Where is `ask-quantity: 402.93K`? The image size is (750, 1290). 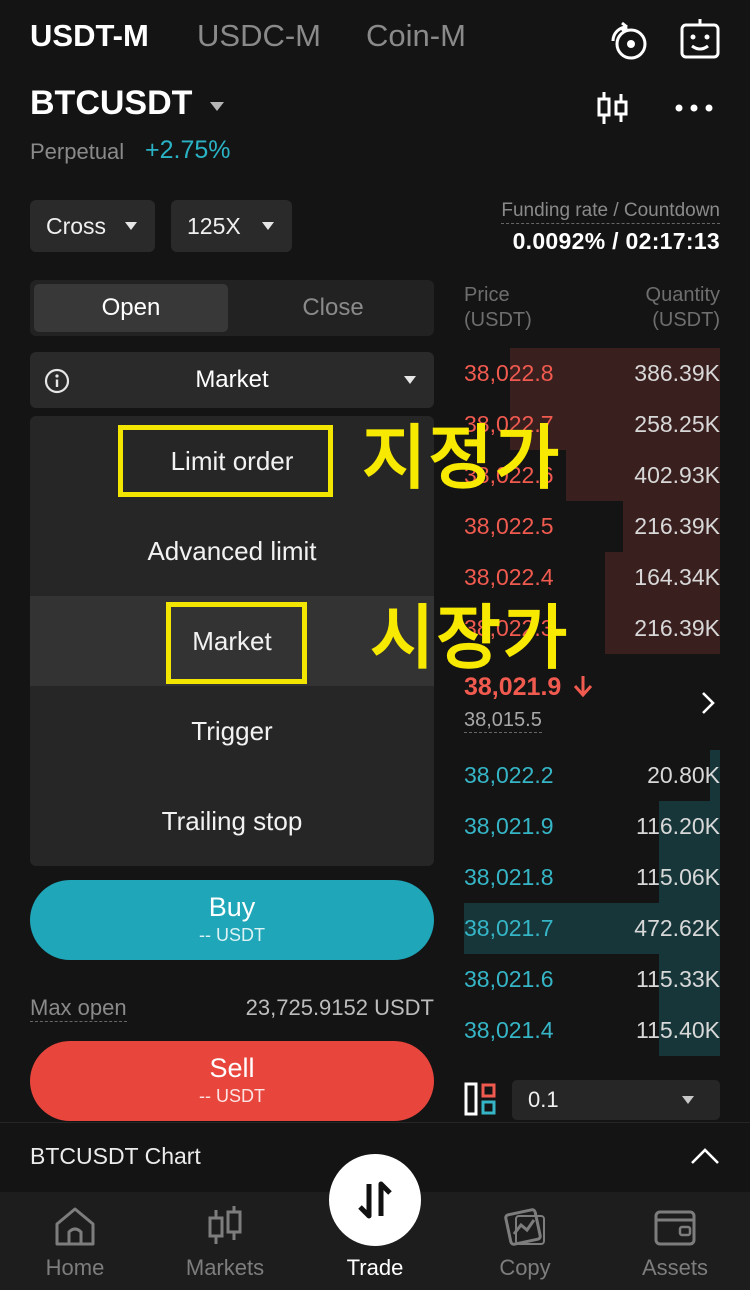
ask-quantity: 402.93K is located at coordinates (677, 475).